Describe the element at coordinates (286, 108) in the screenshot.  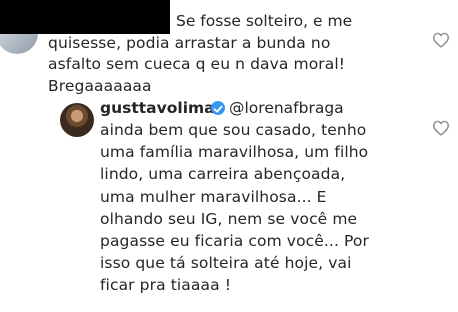
I see `mention-link: @lorenafbraga` at that location.